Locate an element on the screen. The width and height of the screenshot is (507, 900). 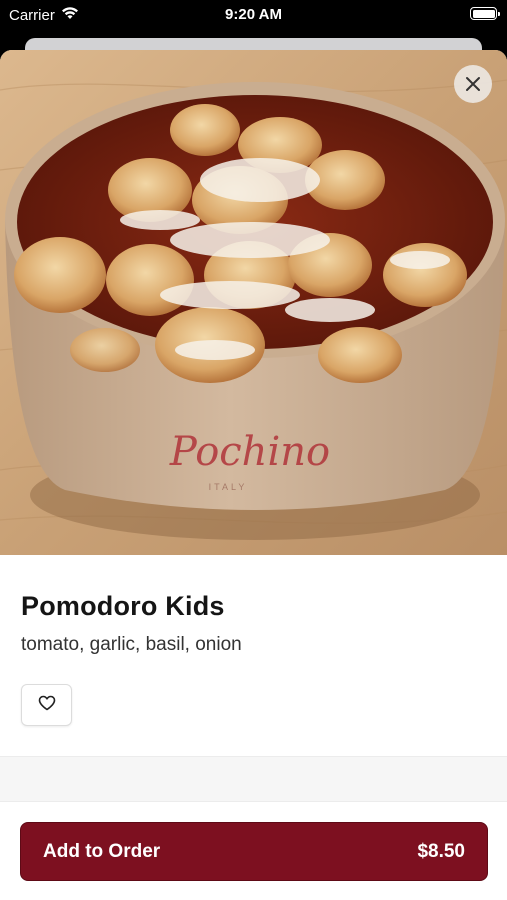
heart-icon is located at coordinates (47, 705).